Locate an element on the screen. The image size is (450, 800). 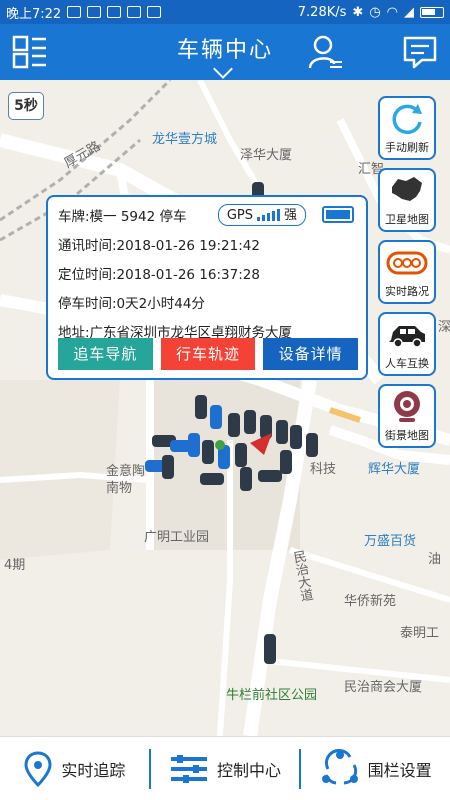
poi-label: 万盛百货 is located at coordinates (390, 541).